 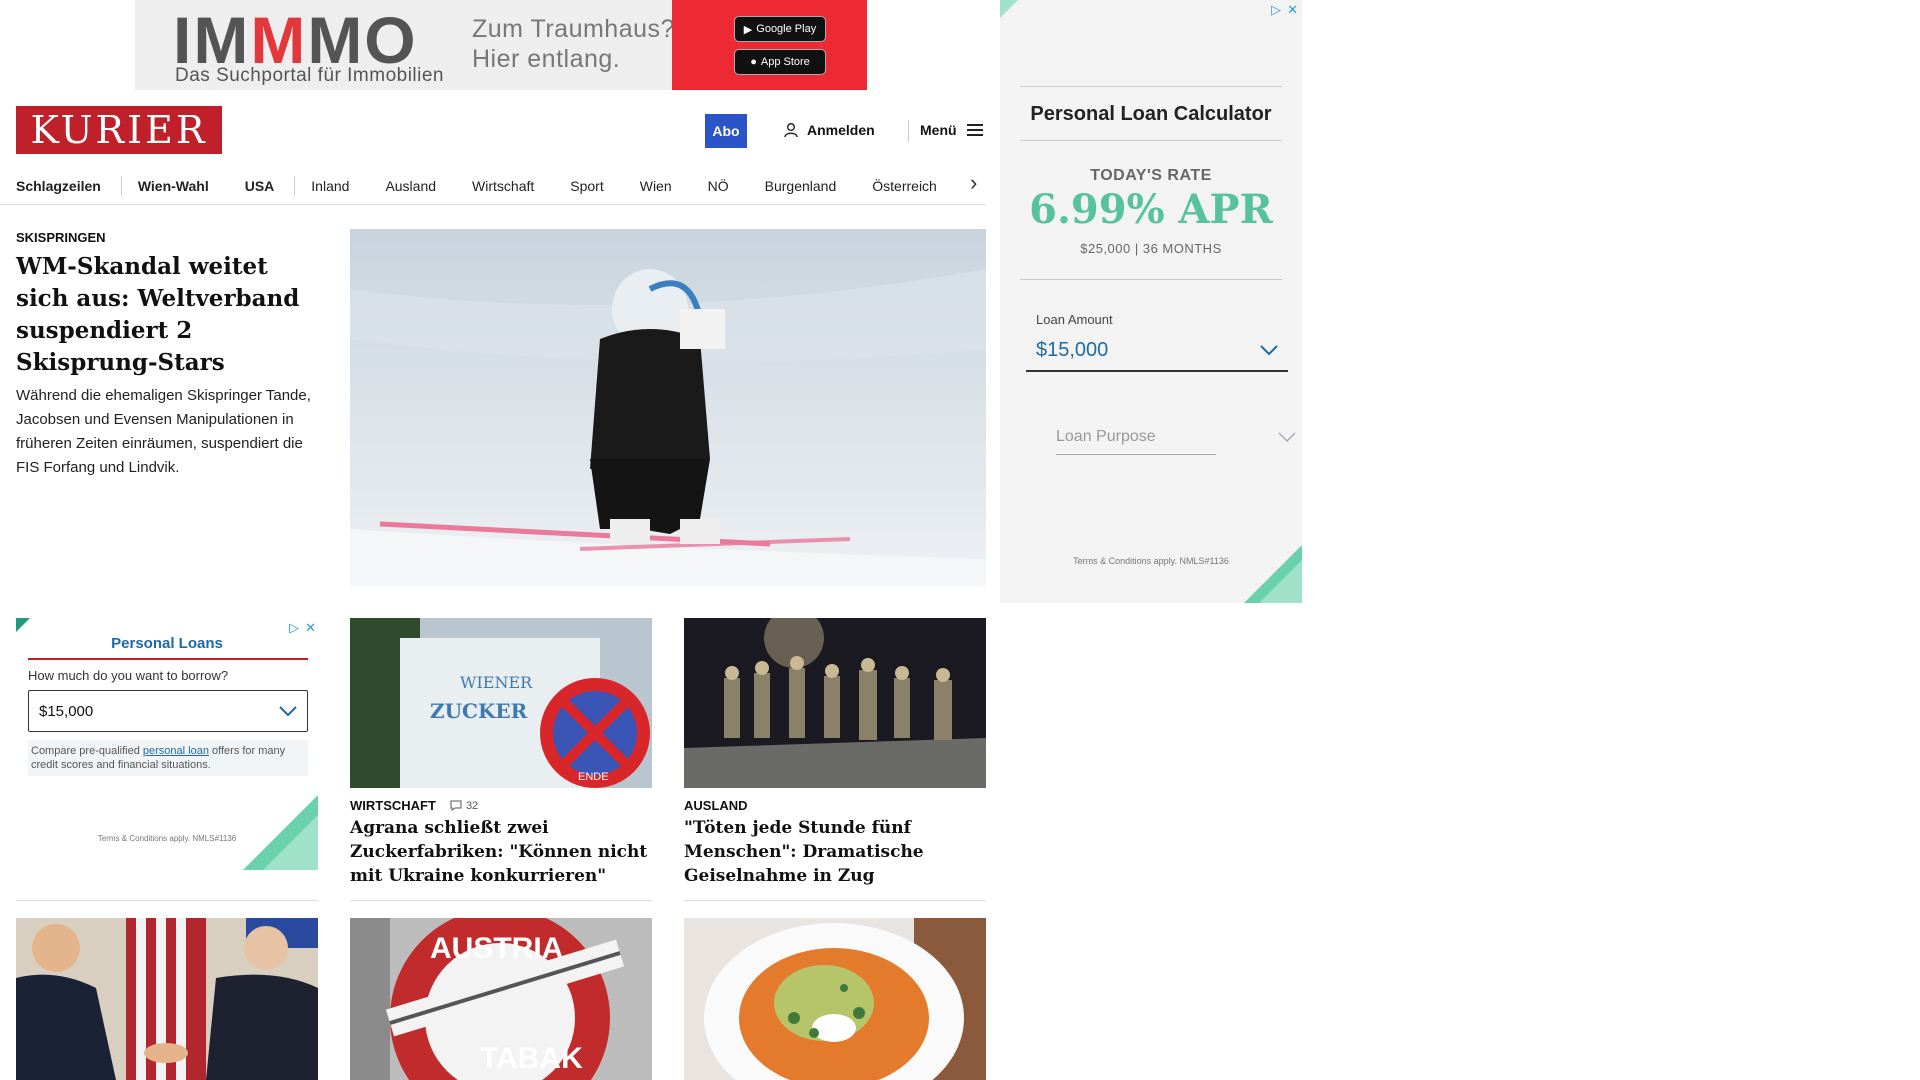 I want to click on card-image-food, so click(x=835, y=999).